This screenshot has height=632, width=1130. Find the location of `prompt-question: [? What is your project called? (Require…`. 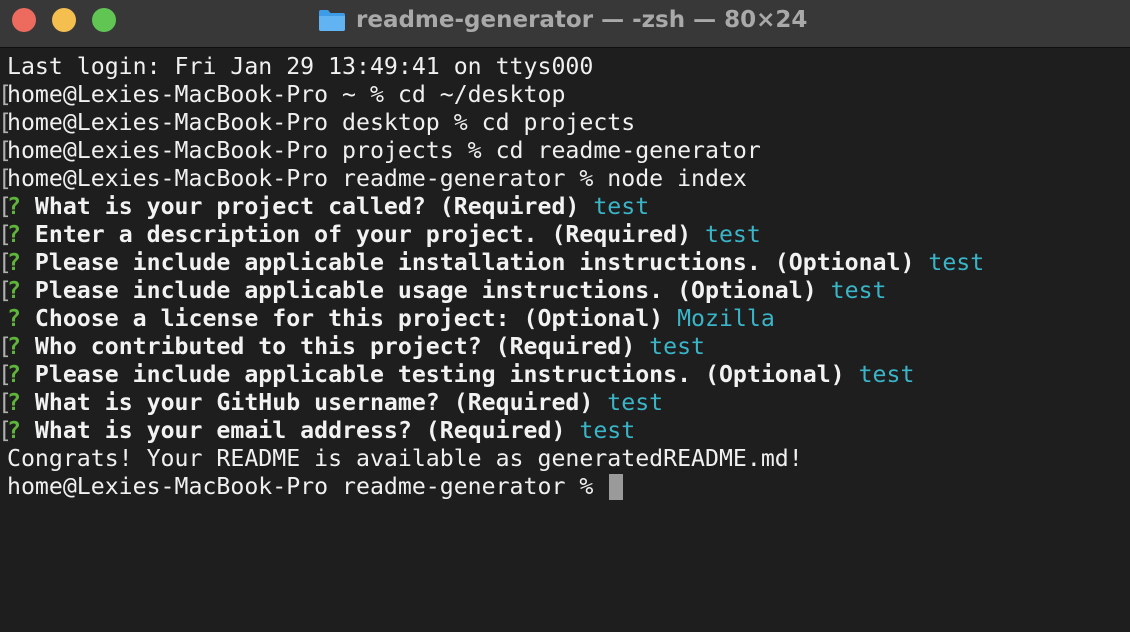

prompt-question: [? What is your project called? (Require… is located at coordinates (565, 207).